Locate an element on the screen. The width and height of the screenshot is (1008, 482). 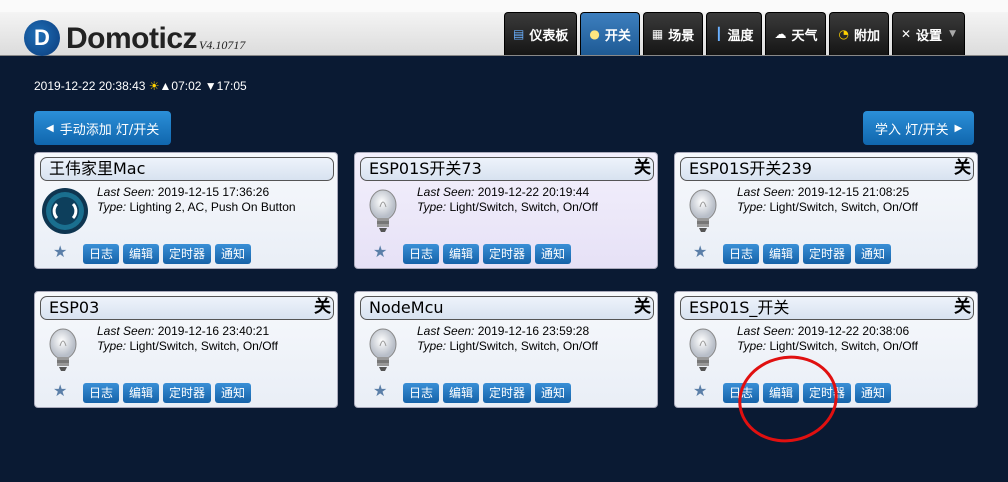
nav-temperature: ┃ 温度 is located at coordinates (734, 33).